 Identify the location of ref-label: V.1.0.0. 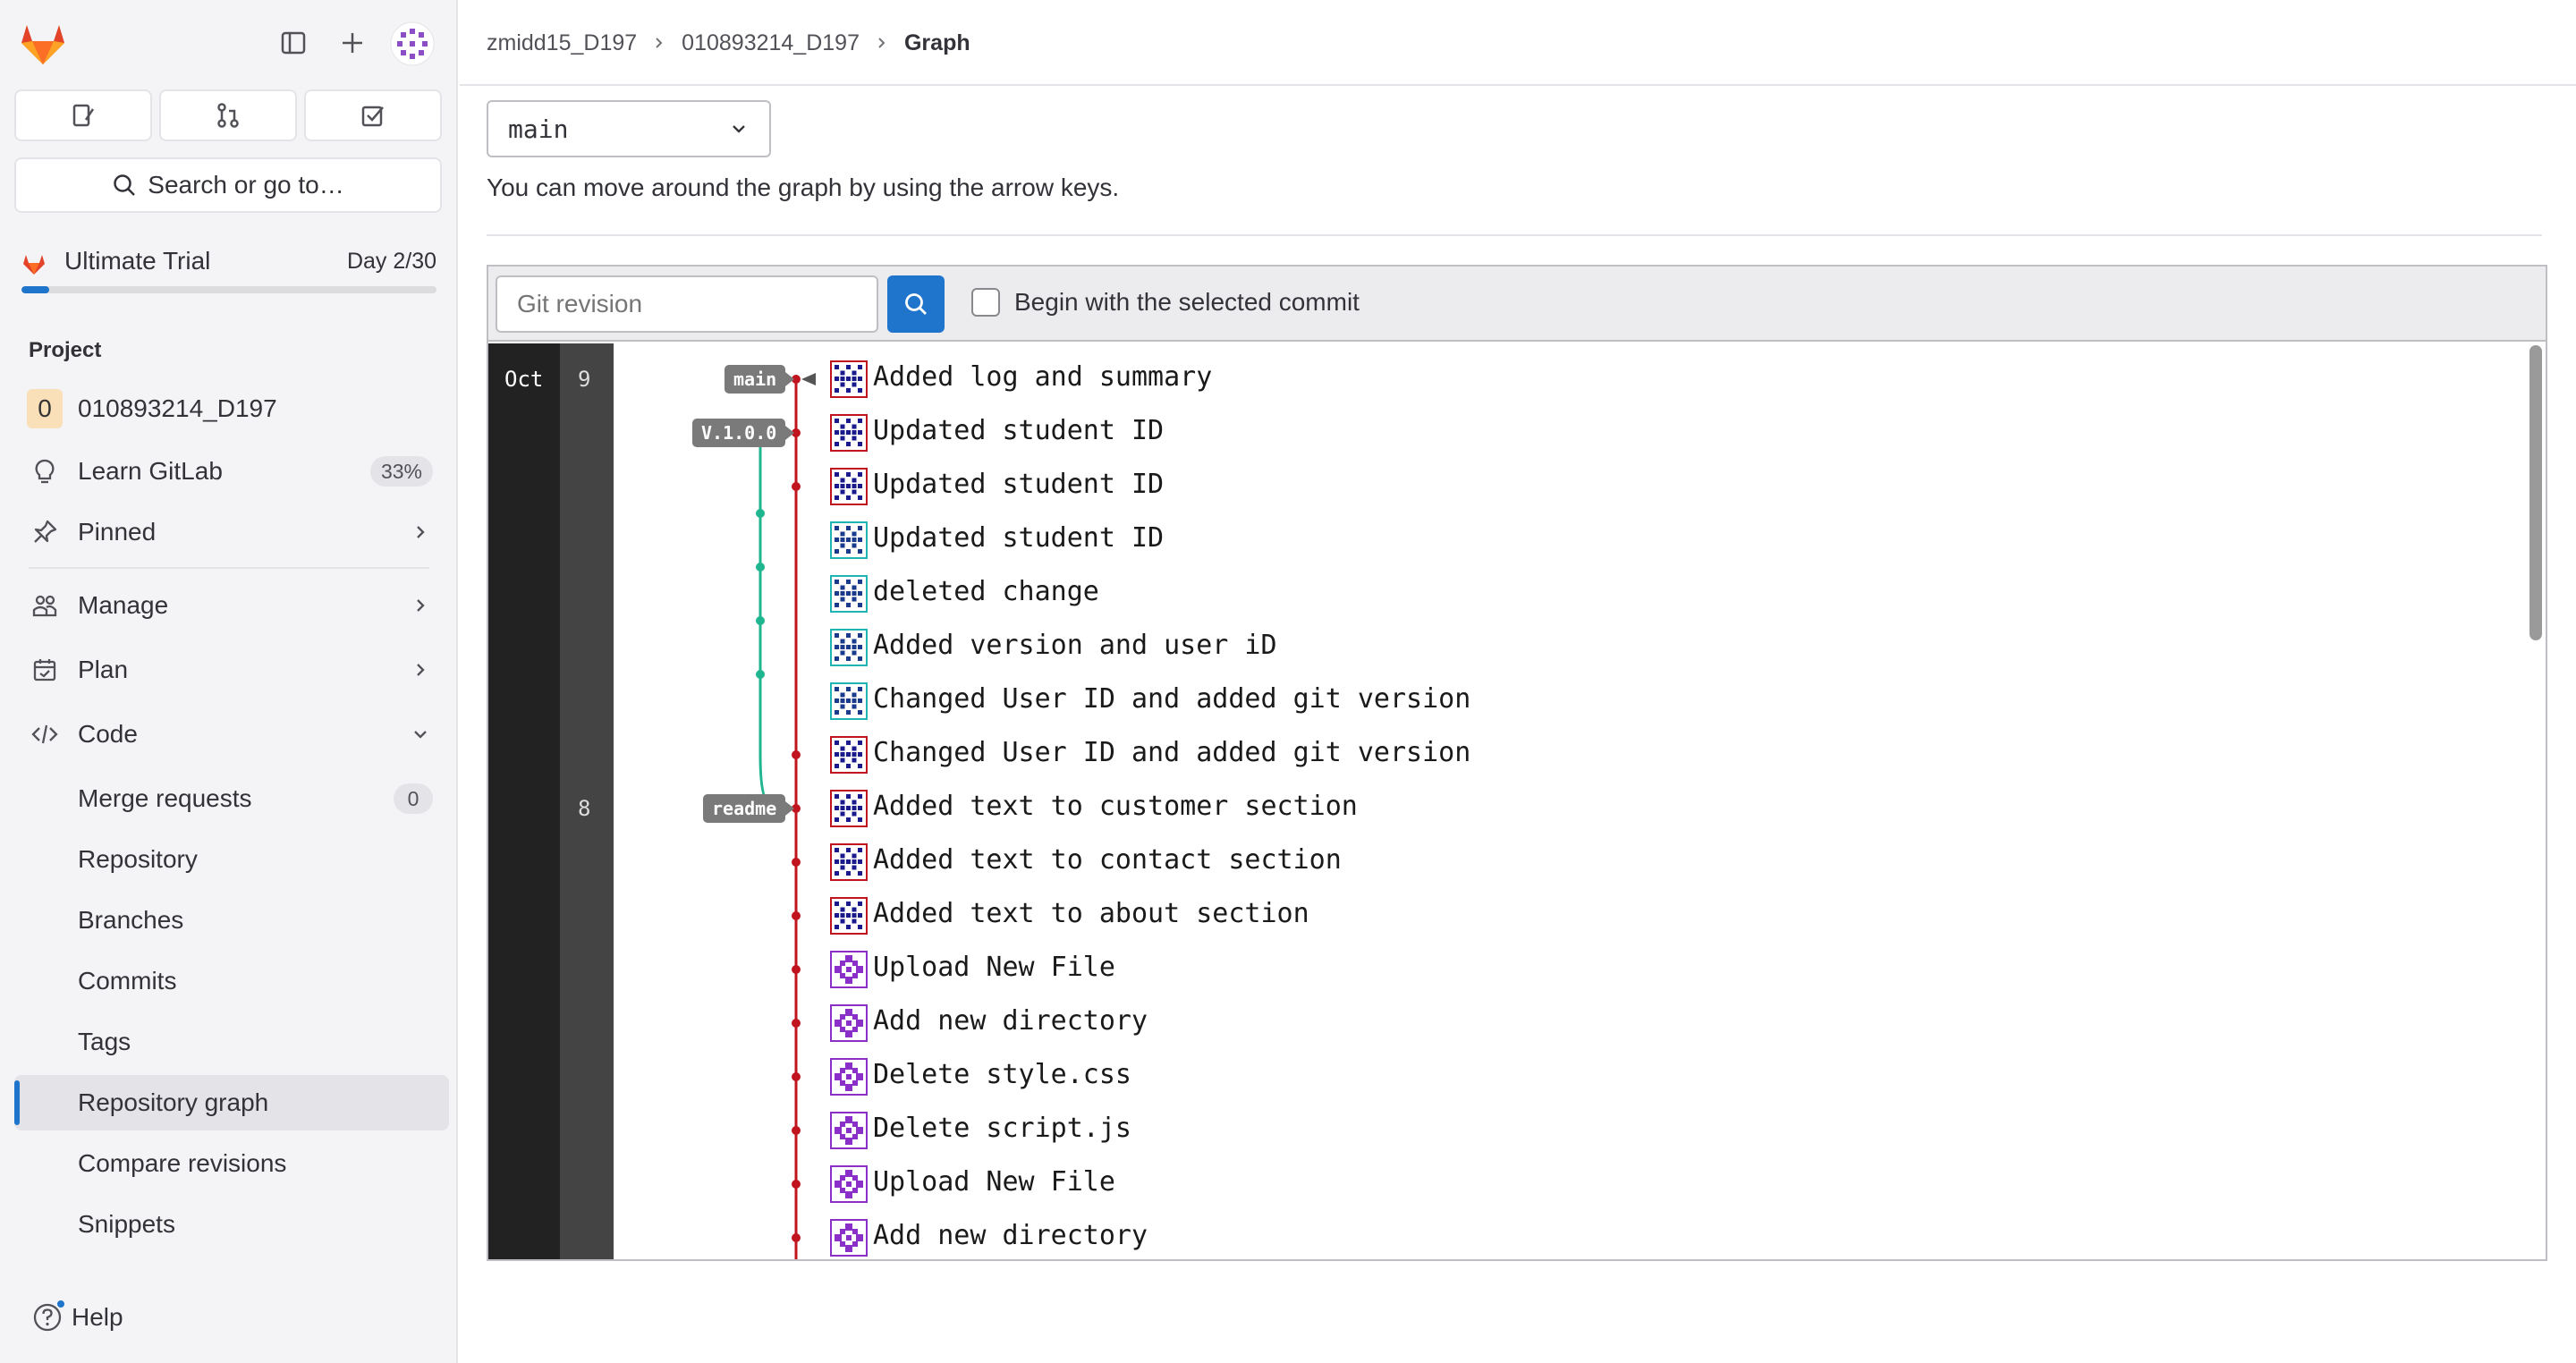
(739, 433).